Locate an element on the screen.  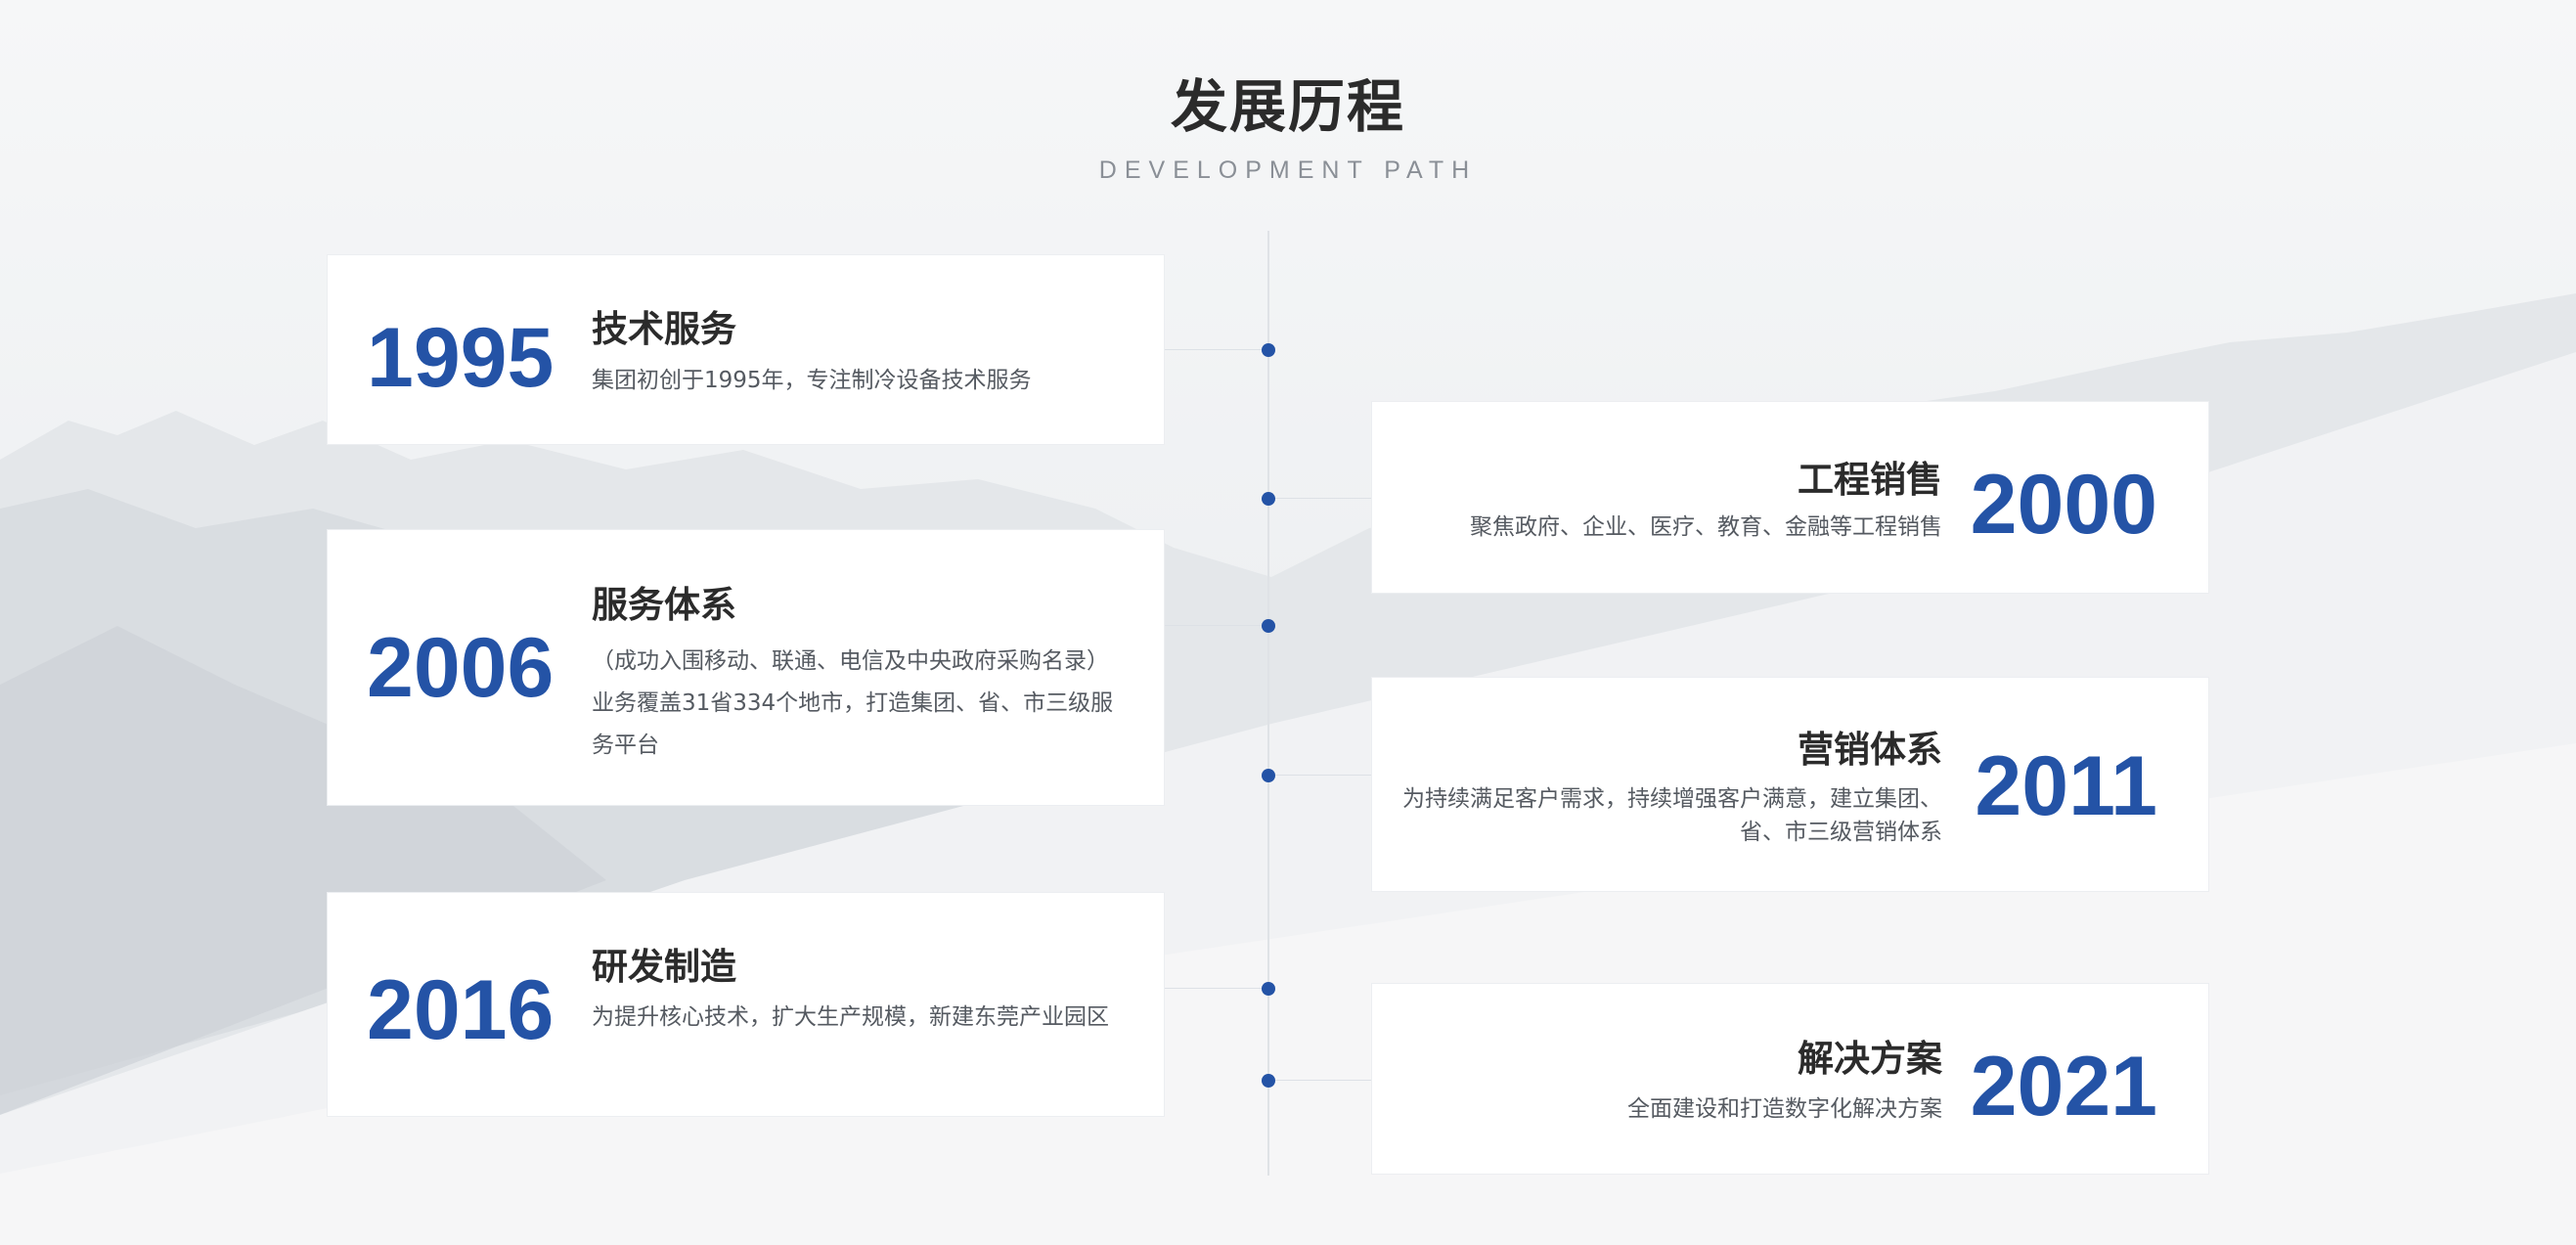
timeline-card-2021: 2021 解决方案 全面建设和打造数字化解决方案 is located at coordinates (1790, 1079).